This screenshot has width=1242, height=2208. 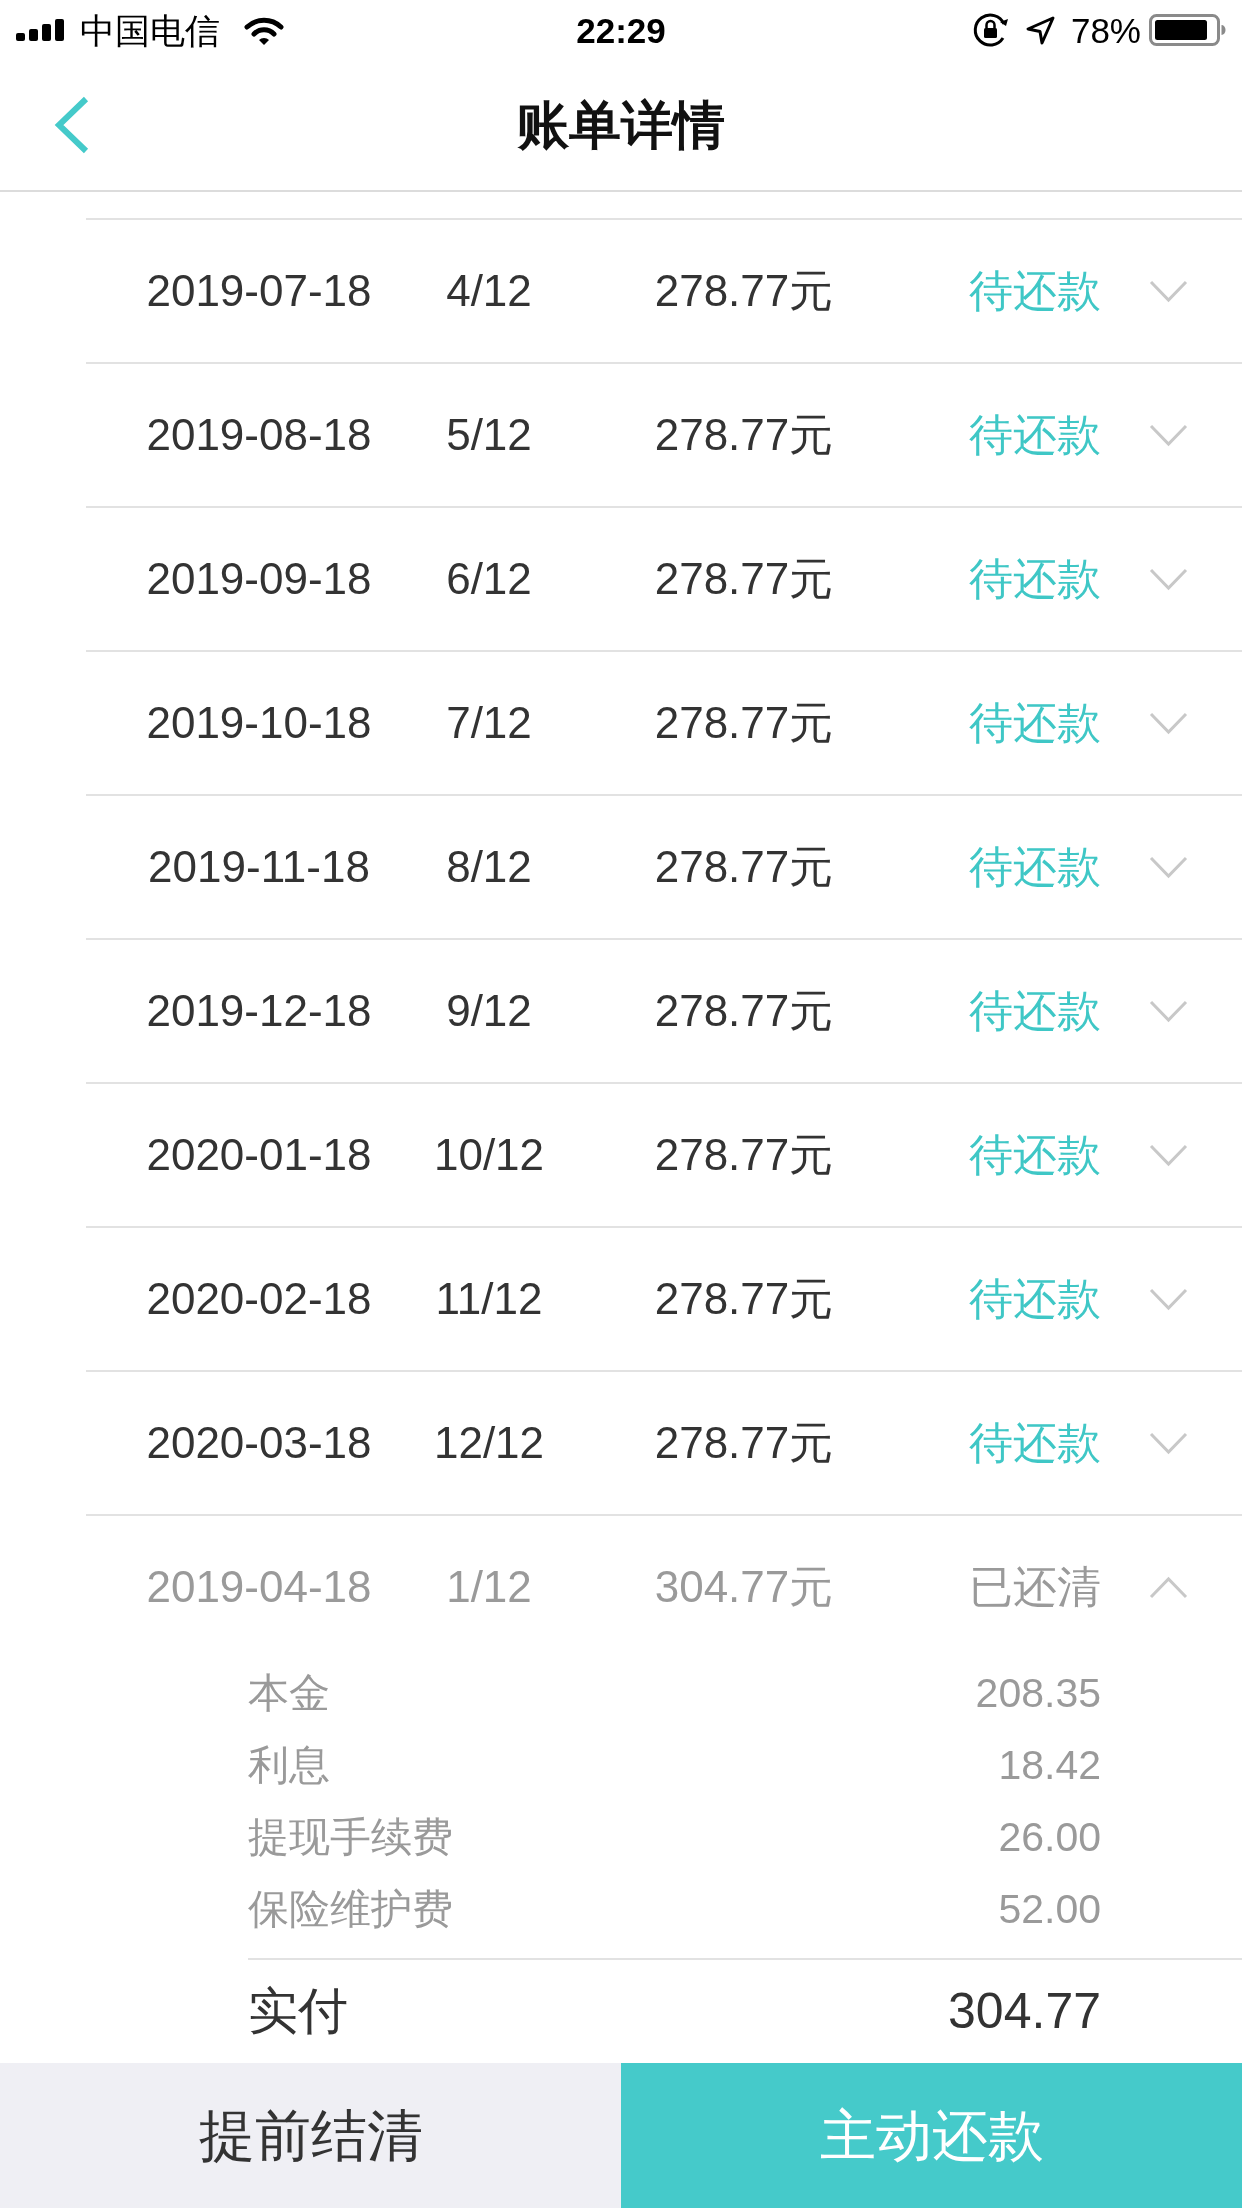 I want to click on wifi-icon, so click(x=264, y=30).